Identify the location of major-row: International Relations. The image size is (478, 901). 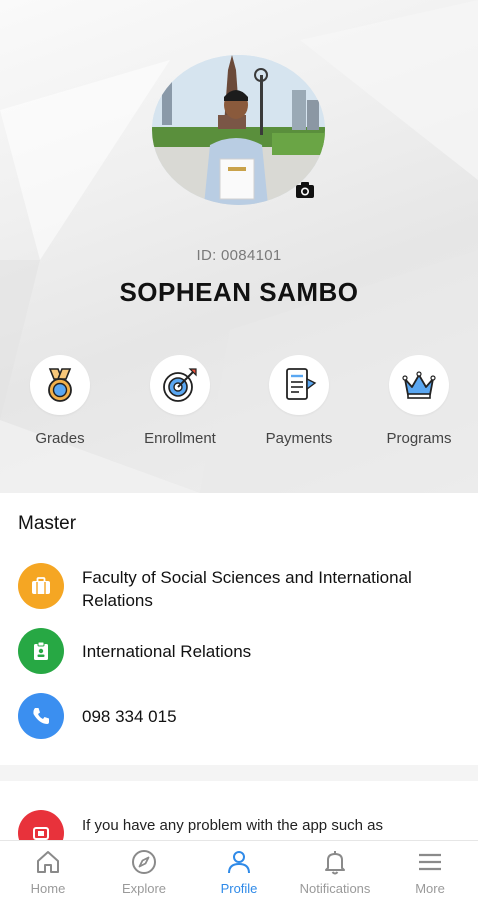
(243, 651).